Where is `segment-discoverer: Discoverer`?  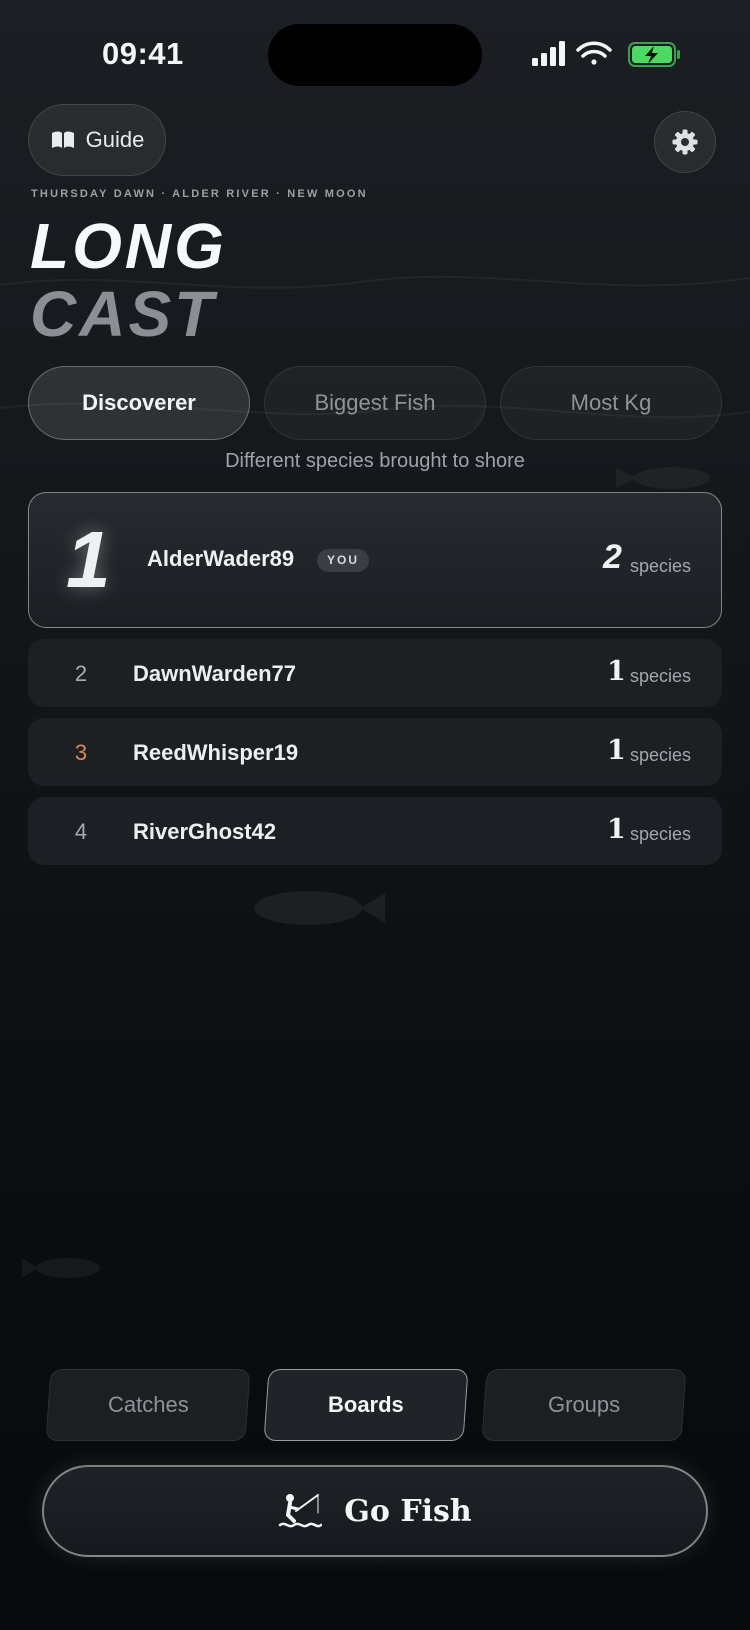 segment-discoverer: Discoverer is located at coordinates (139, 403).